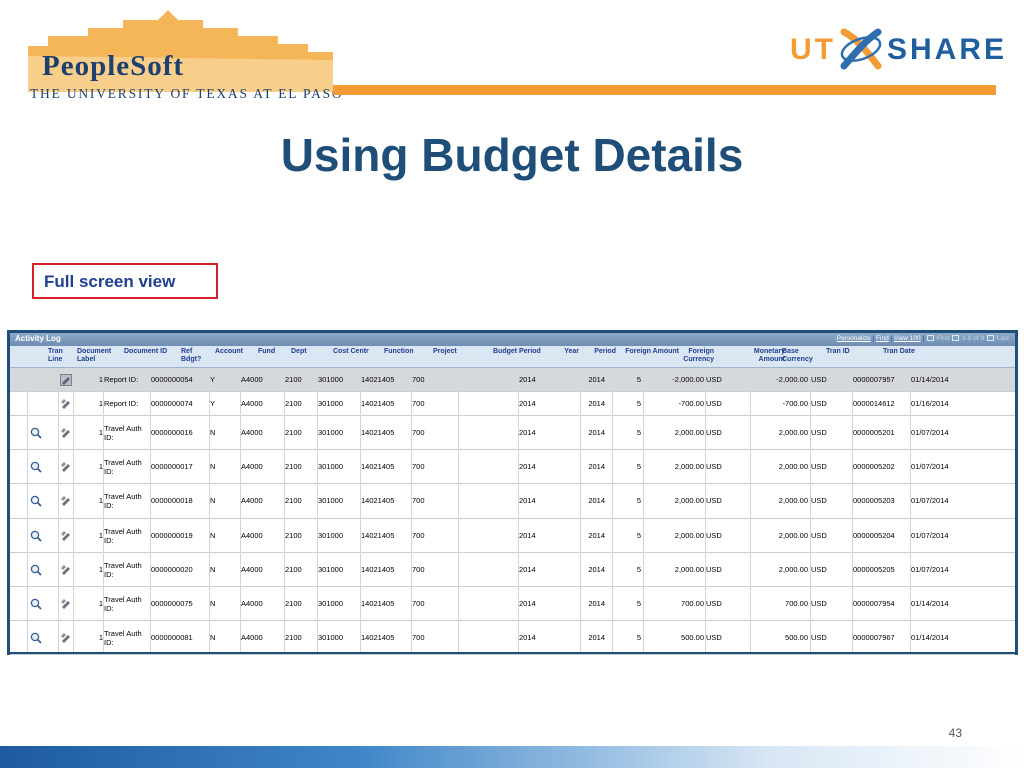 The width and height of the screenshot is (1024, 768). I want to click on cell-foreign-currency: USD, so click(714, 604).